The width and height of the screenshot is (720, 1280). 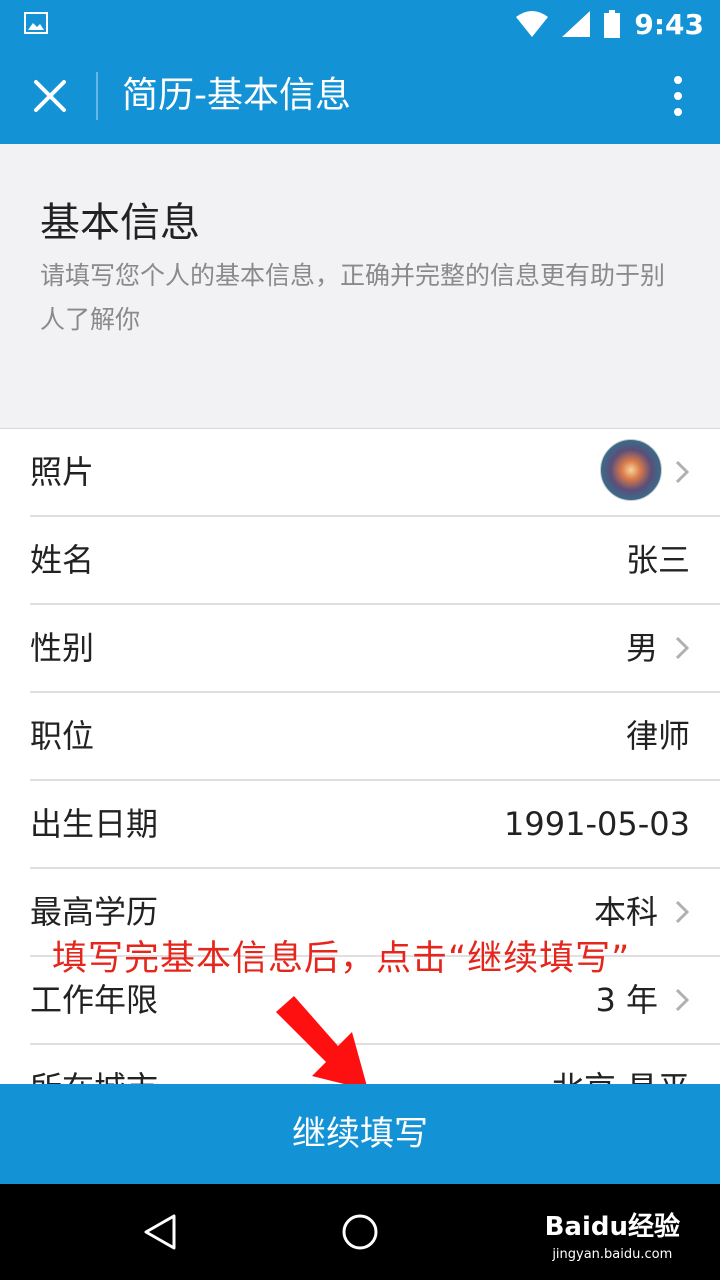 I want to click on annotation-text: 填写完基本信息后，点击“继续填写”, so click(x=341, y=959).